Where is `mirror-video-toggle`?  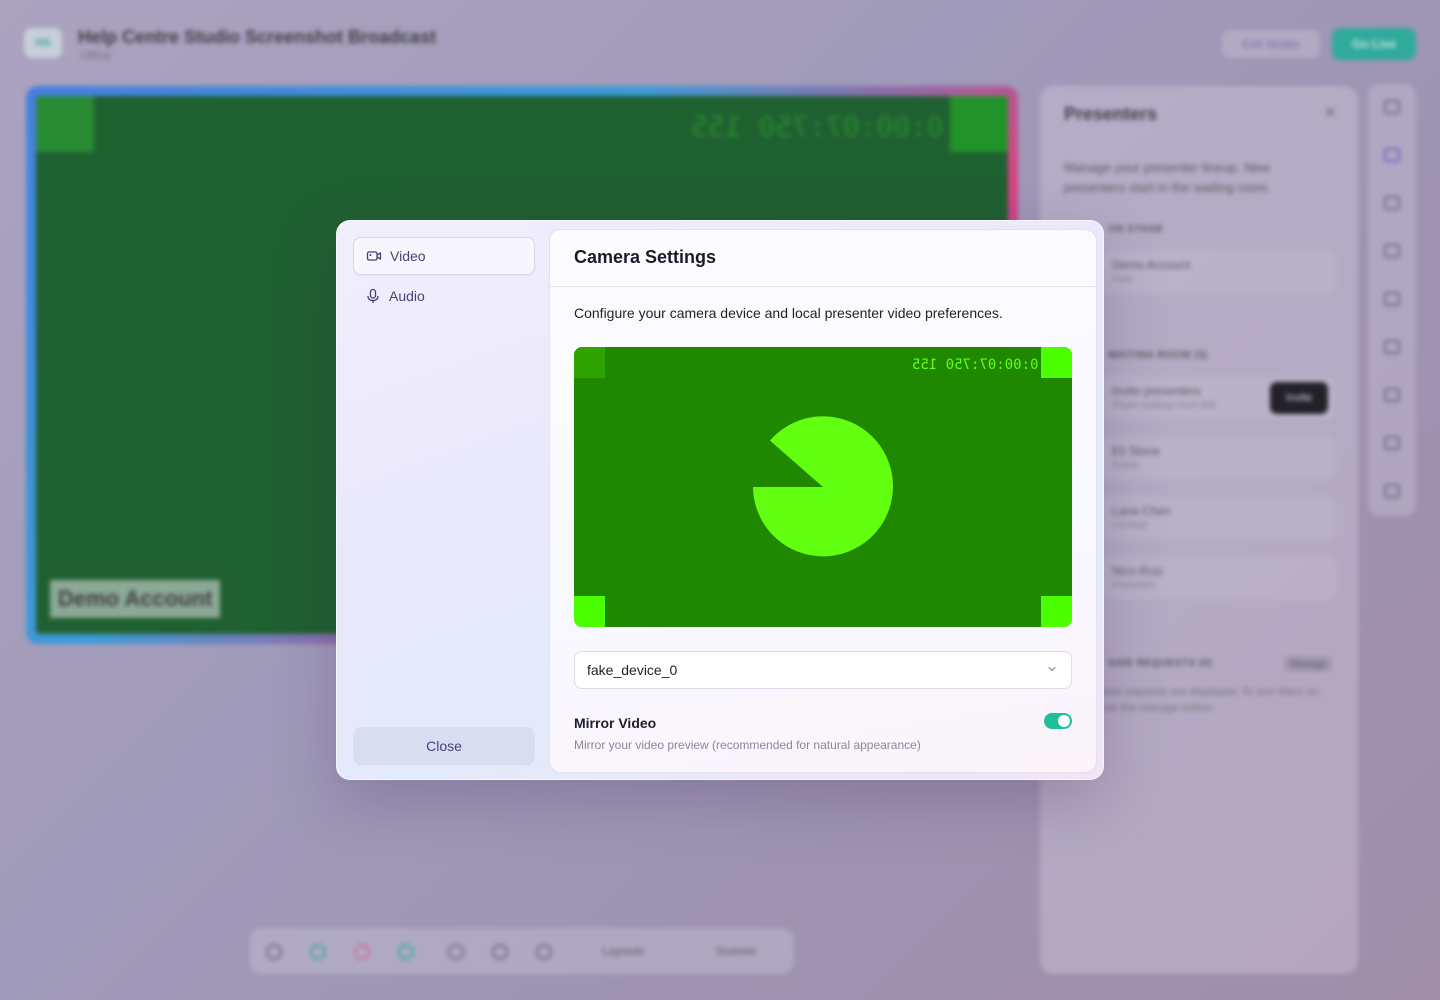 mirror-video-toggle is located at coordinates (1058, 721).